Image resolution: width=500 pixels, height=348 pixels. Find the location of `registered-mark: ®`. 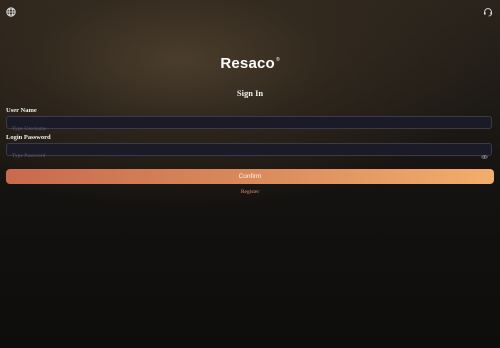

registered-mark: ® is located at coordinates (277, 60).